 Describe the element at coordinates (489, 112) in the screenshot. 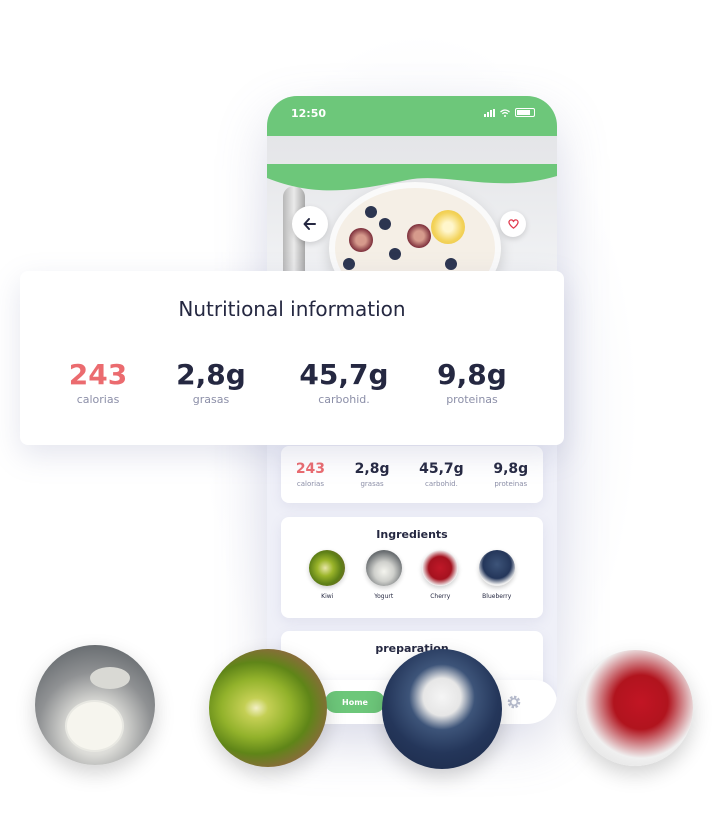

I see `signal-icon` at that location.